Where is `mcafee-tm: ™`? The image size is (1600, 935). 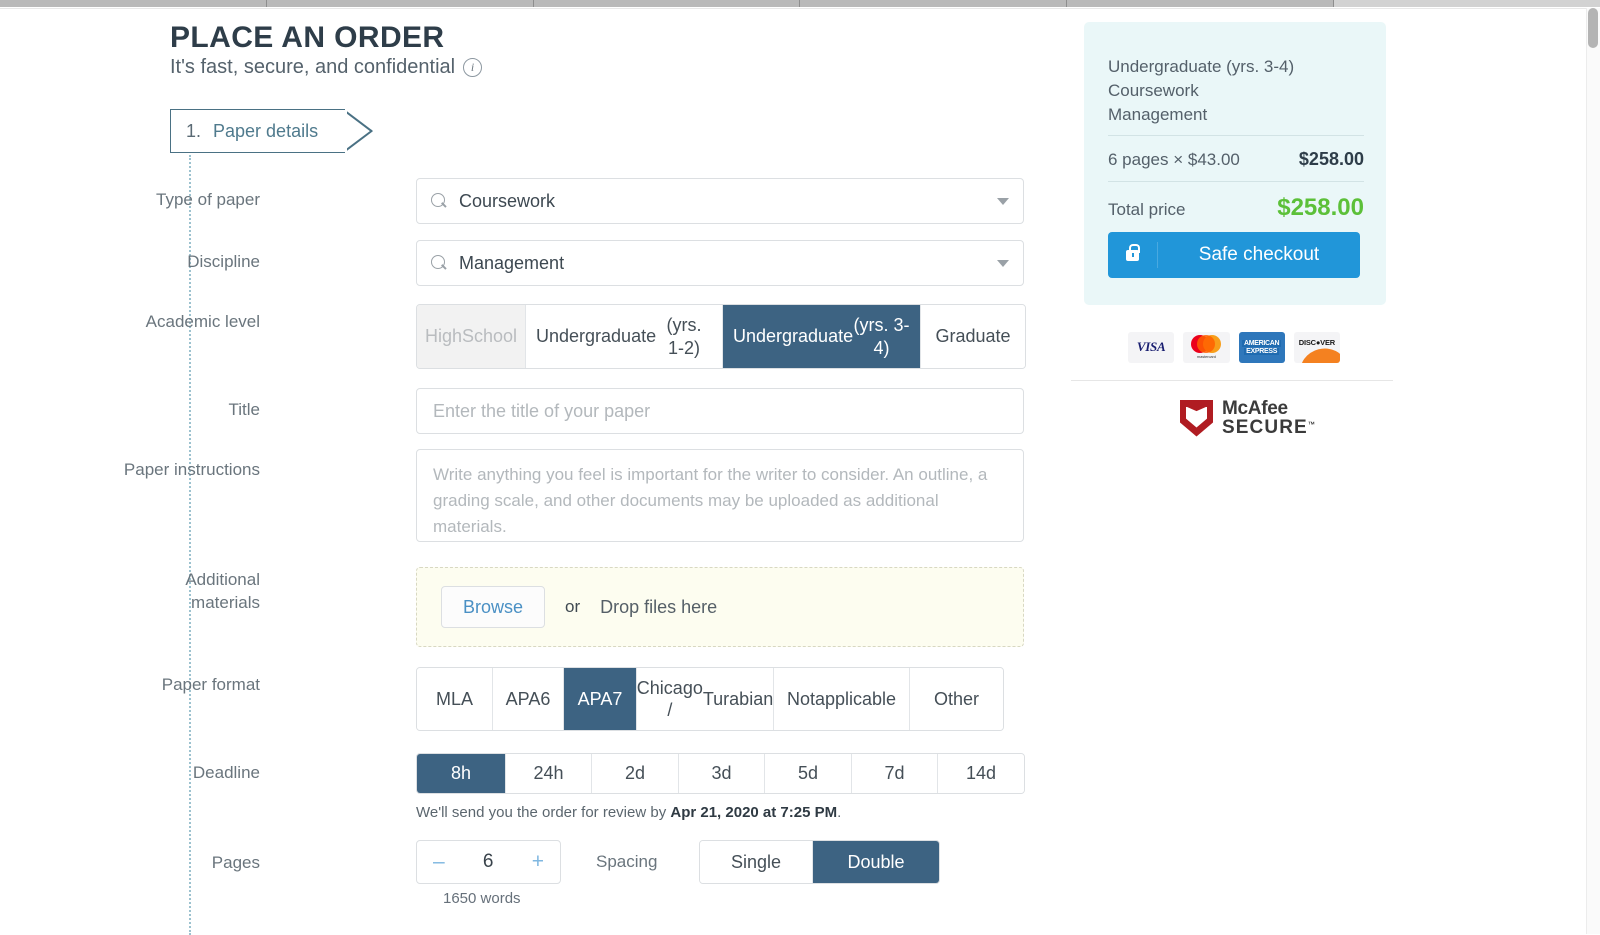
mcafee-tm: ™ is located at coordinates (1311, 425).